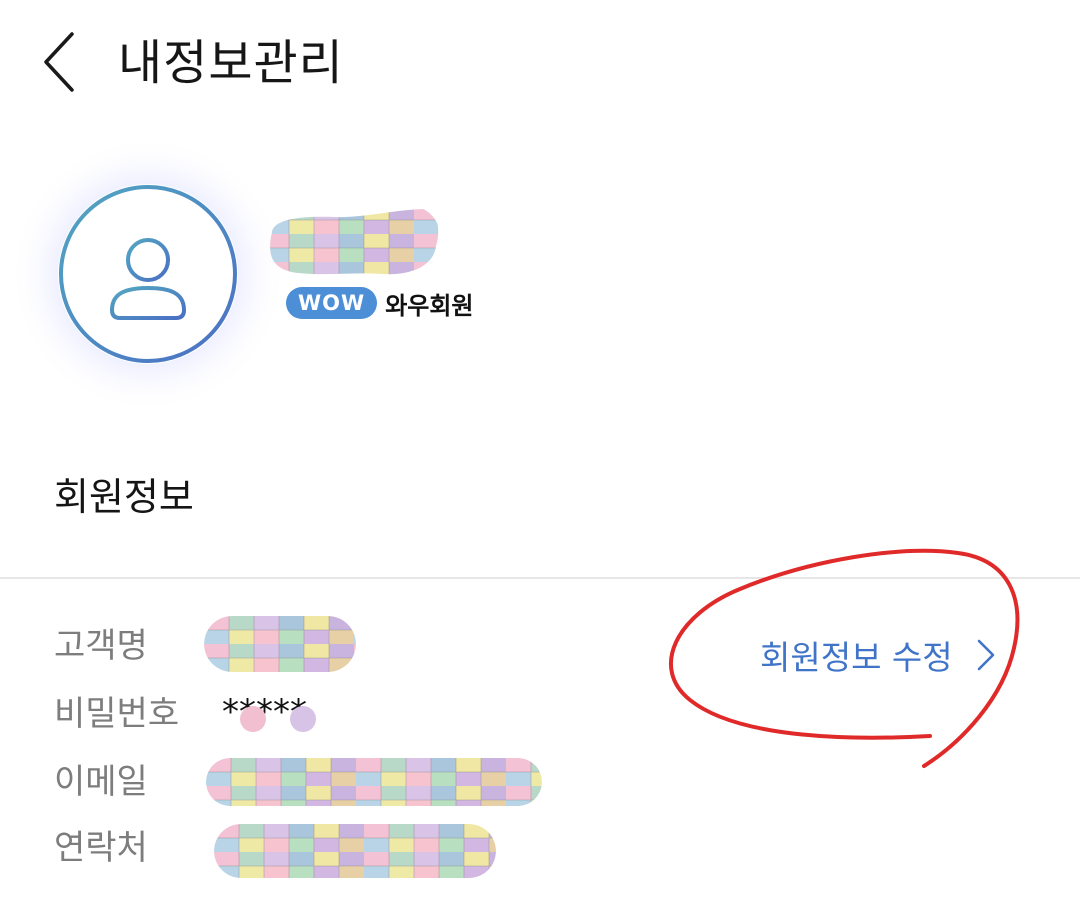  I want to click on redacted-customer-name, so click(280, 644).